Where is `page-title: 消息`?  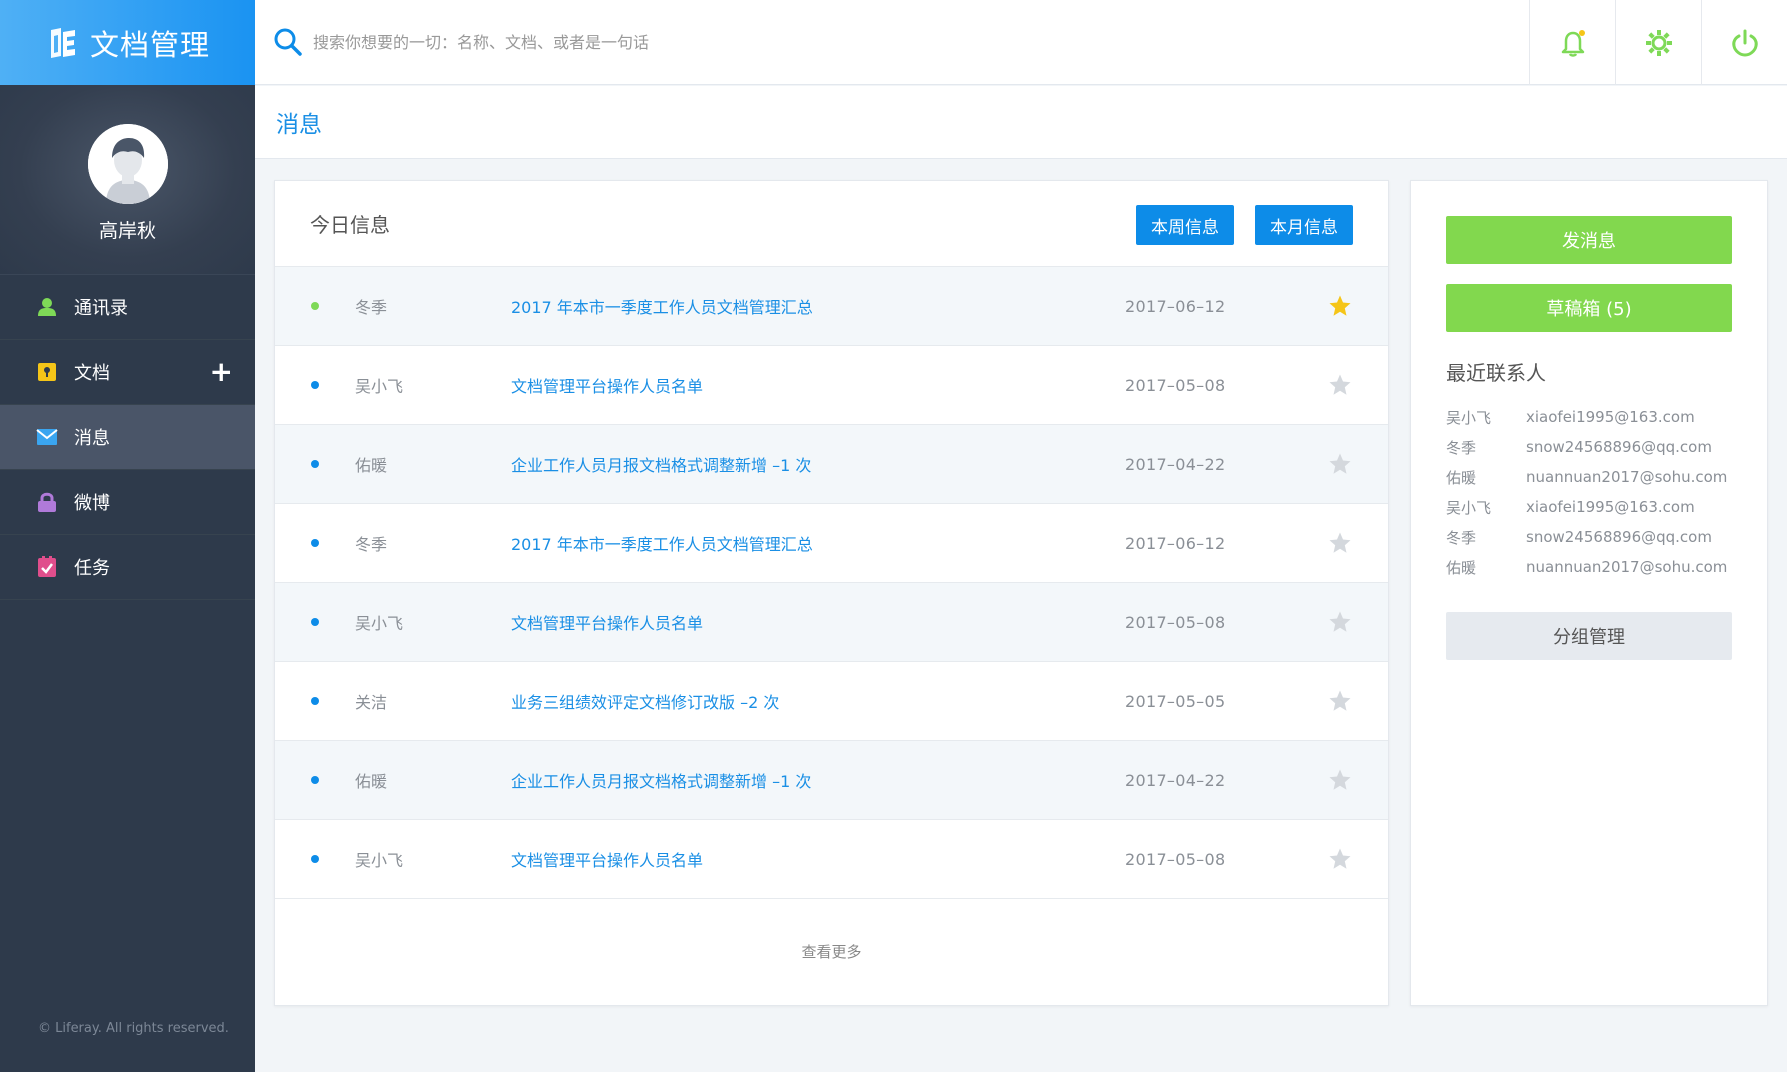 page-title: 消息 is located at coordinates (299, 125).